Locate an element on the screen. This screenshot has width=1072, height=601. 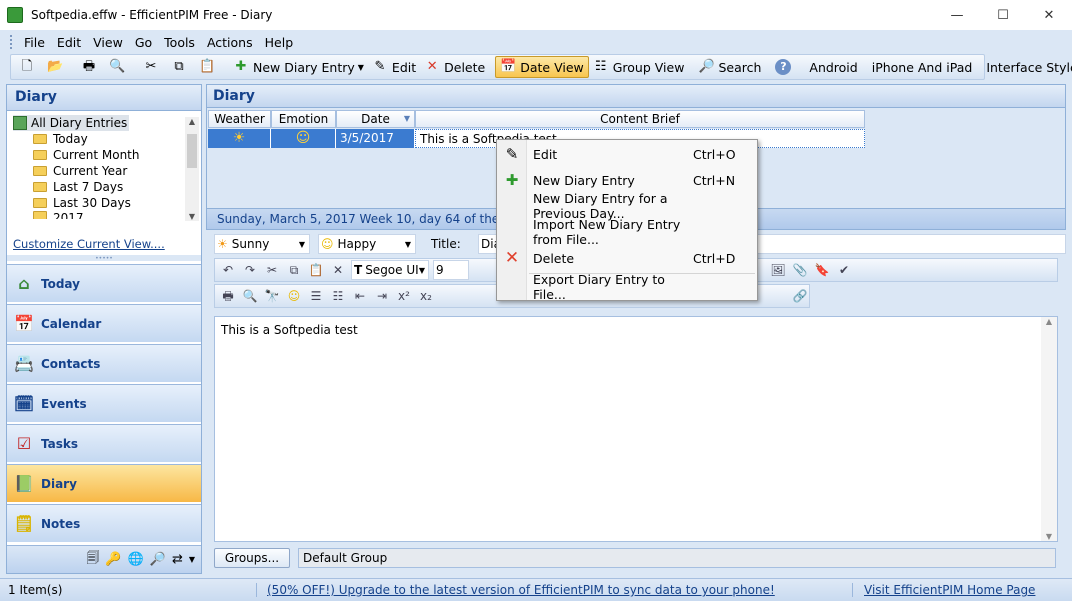
context-menu-edit: ✎ Edit Ctrl+O is located at coordinates (627, 154).